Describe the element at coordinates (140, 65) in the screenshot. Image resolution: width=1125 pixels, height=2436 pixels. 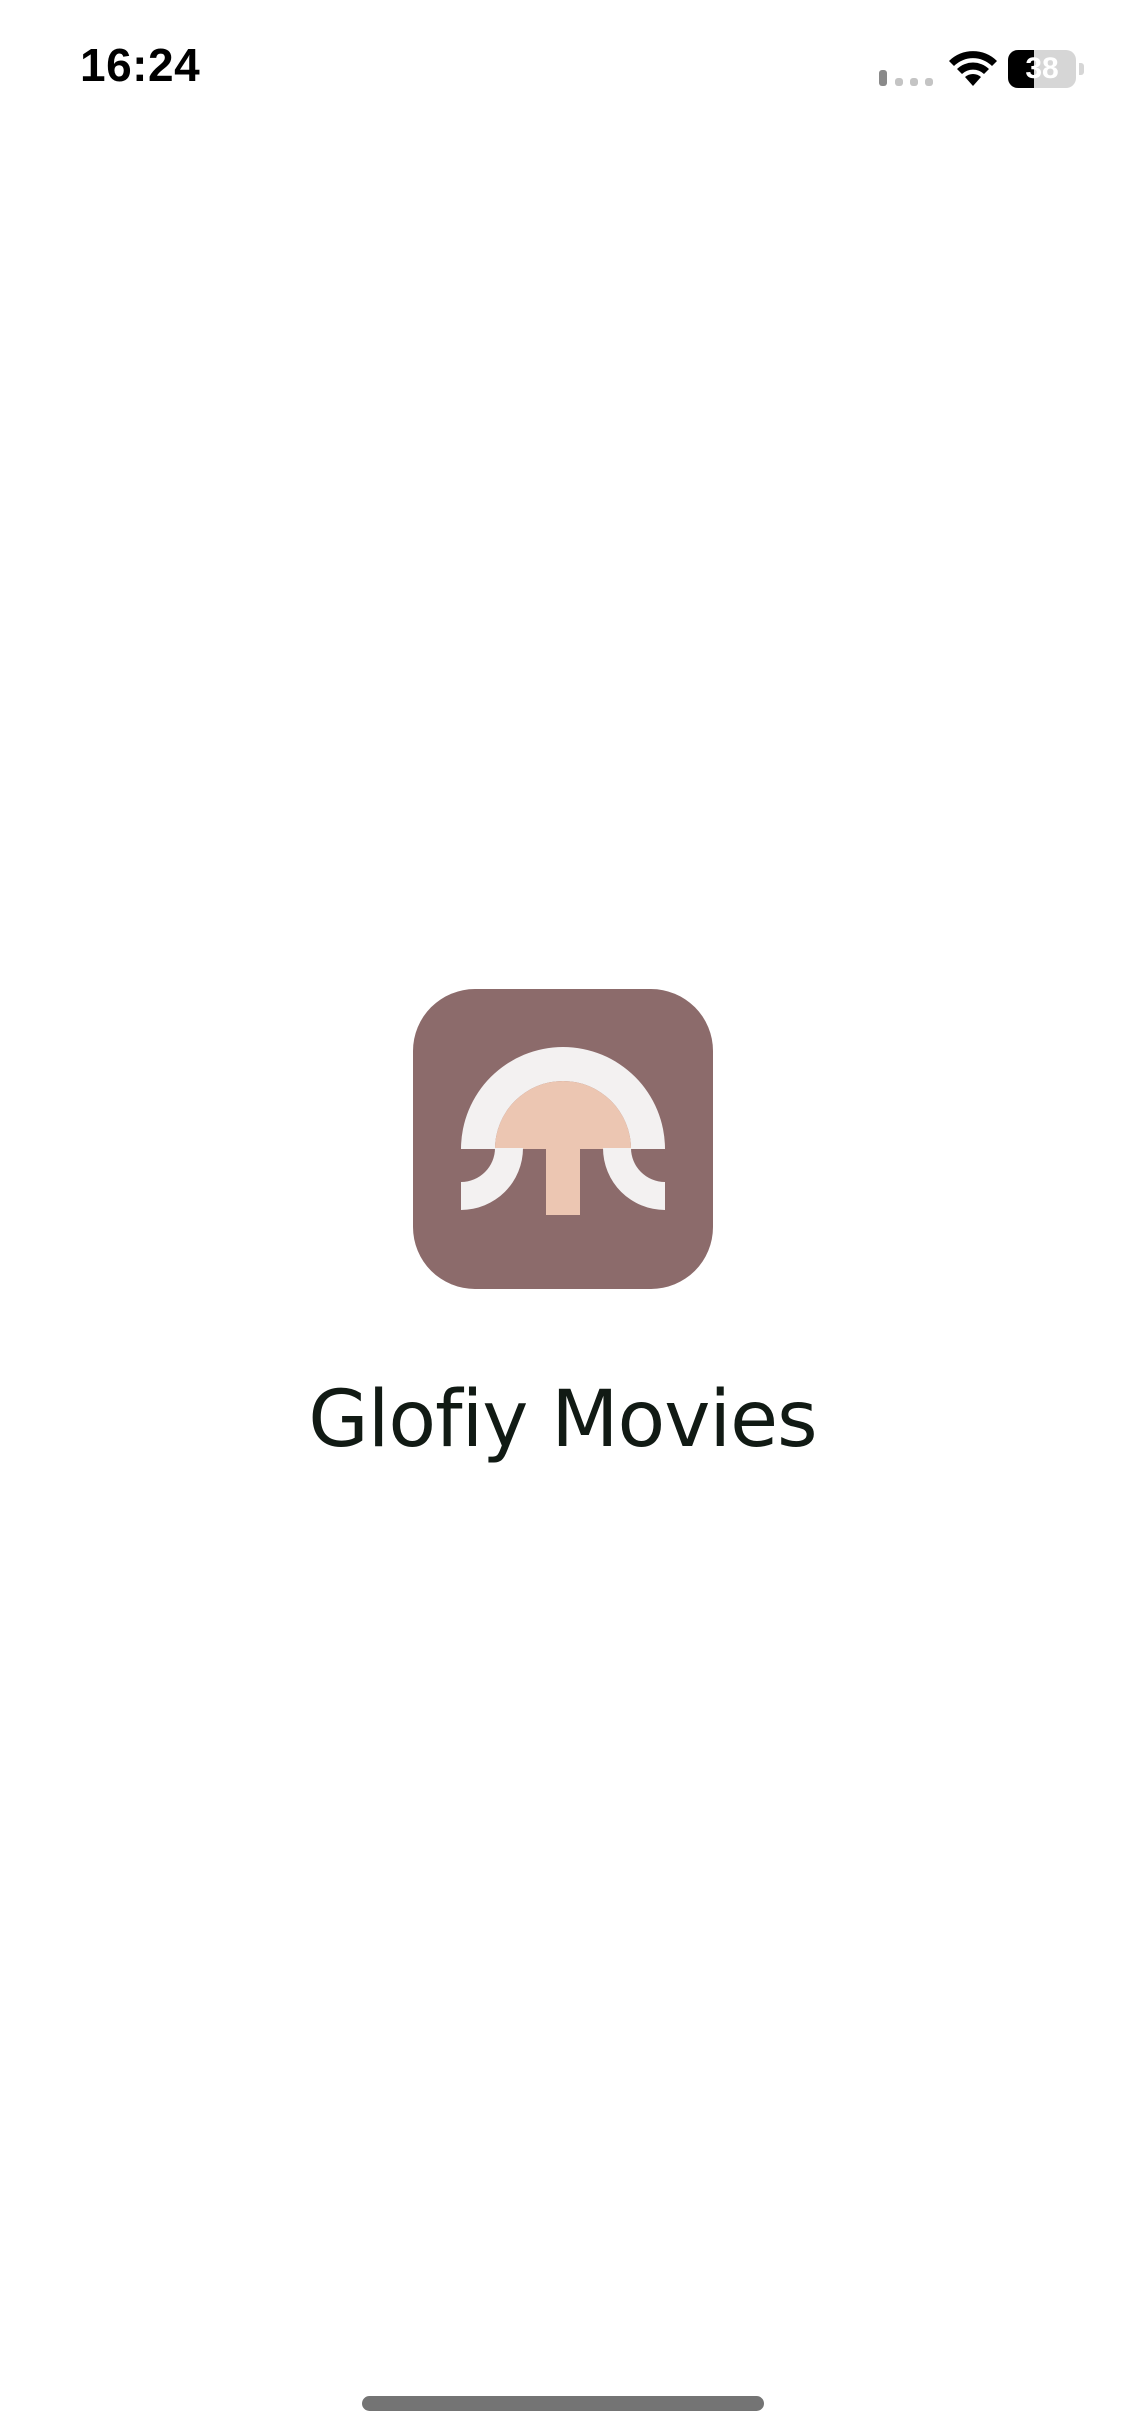
I see `status-time: 16:24` at that location.